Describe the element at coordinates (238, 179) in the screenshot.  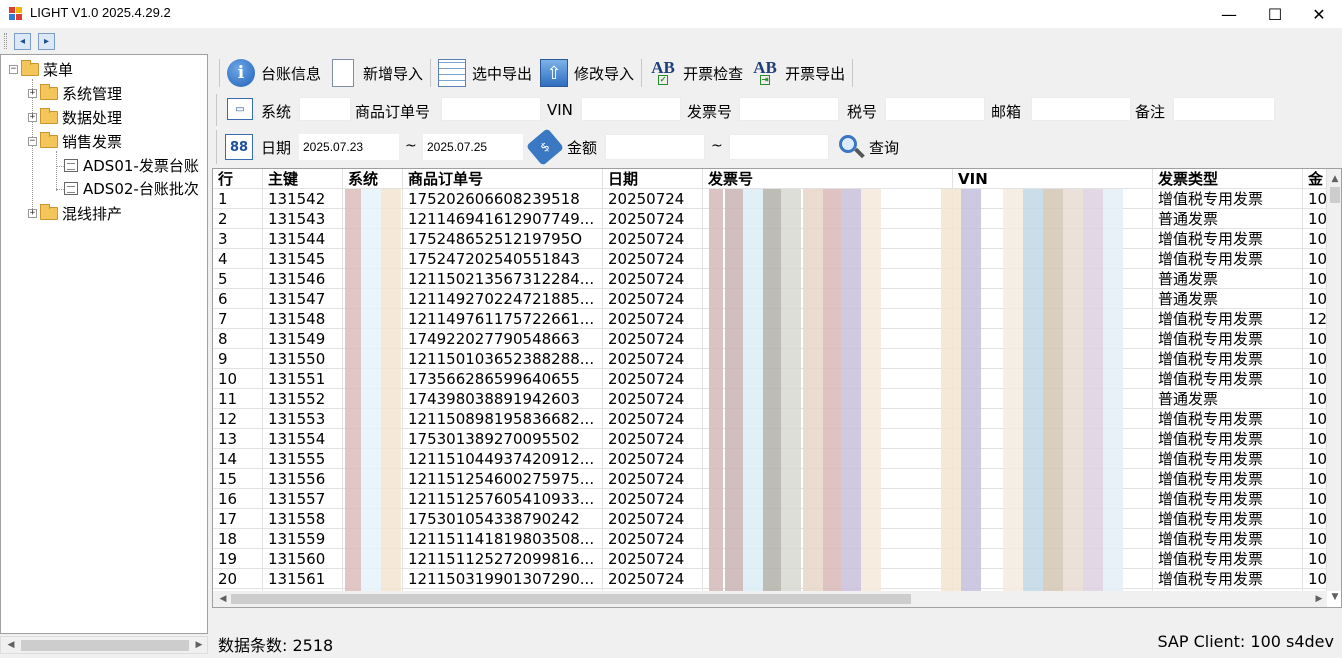
I see `column-header: 行` at that location.